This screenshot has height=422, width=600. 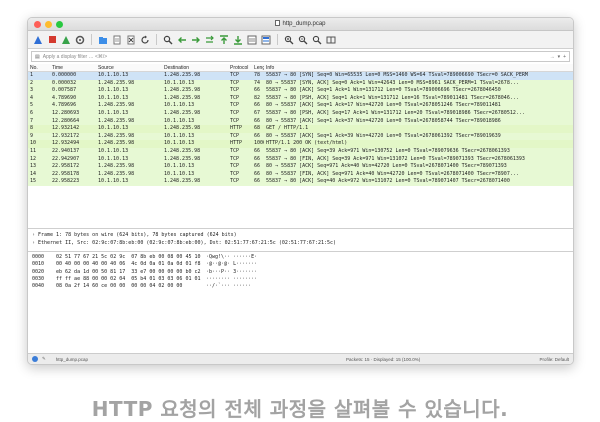 What do you see at coordinates (554, 359) in the screenshot?
I see `status-profile: Profile: Default` at bounding box center [554, 359].